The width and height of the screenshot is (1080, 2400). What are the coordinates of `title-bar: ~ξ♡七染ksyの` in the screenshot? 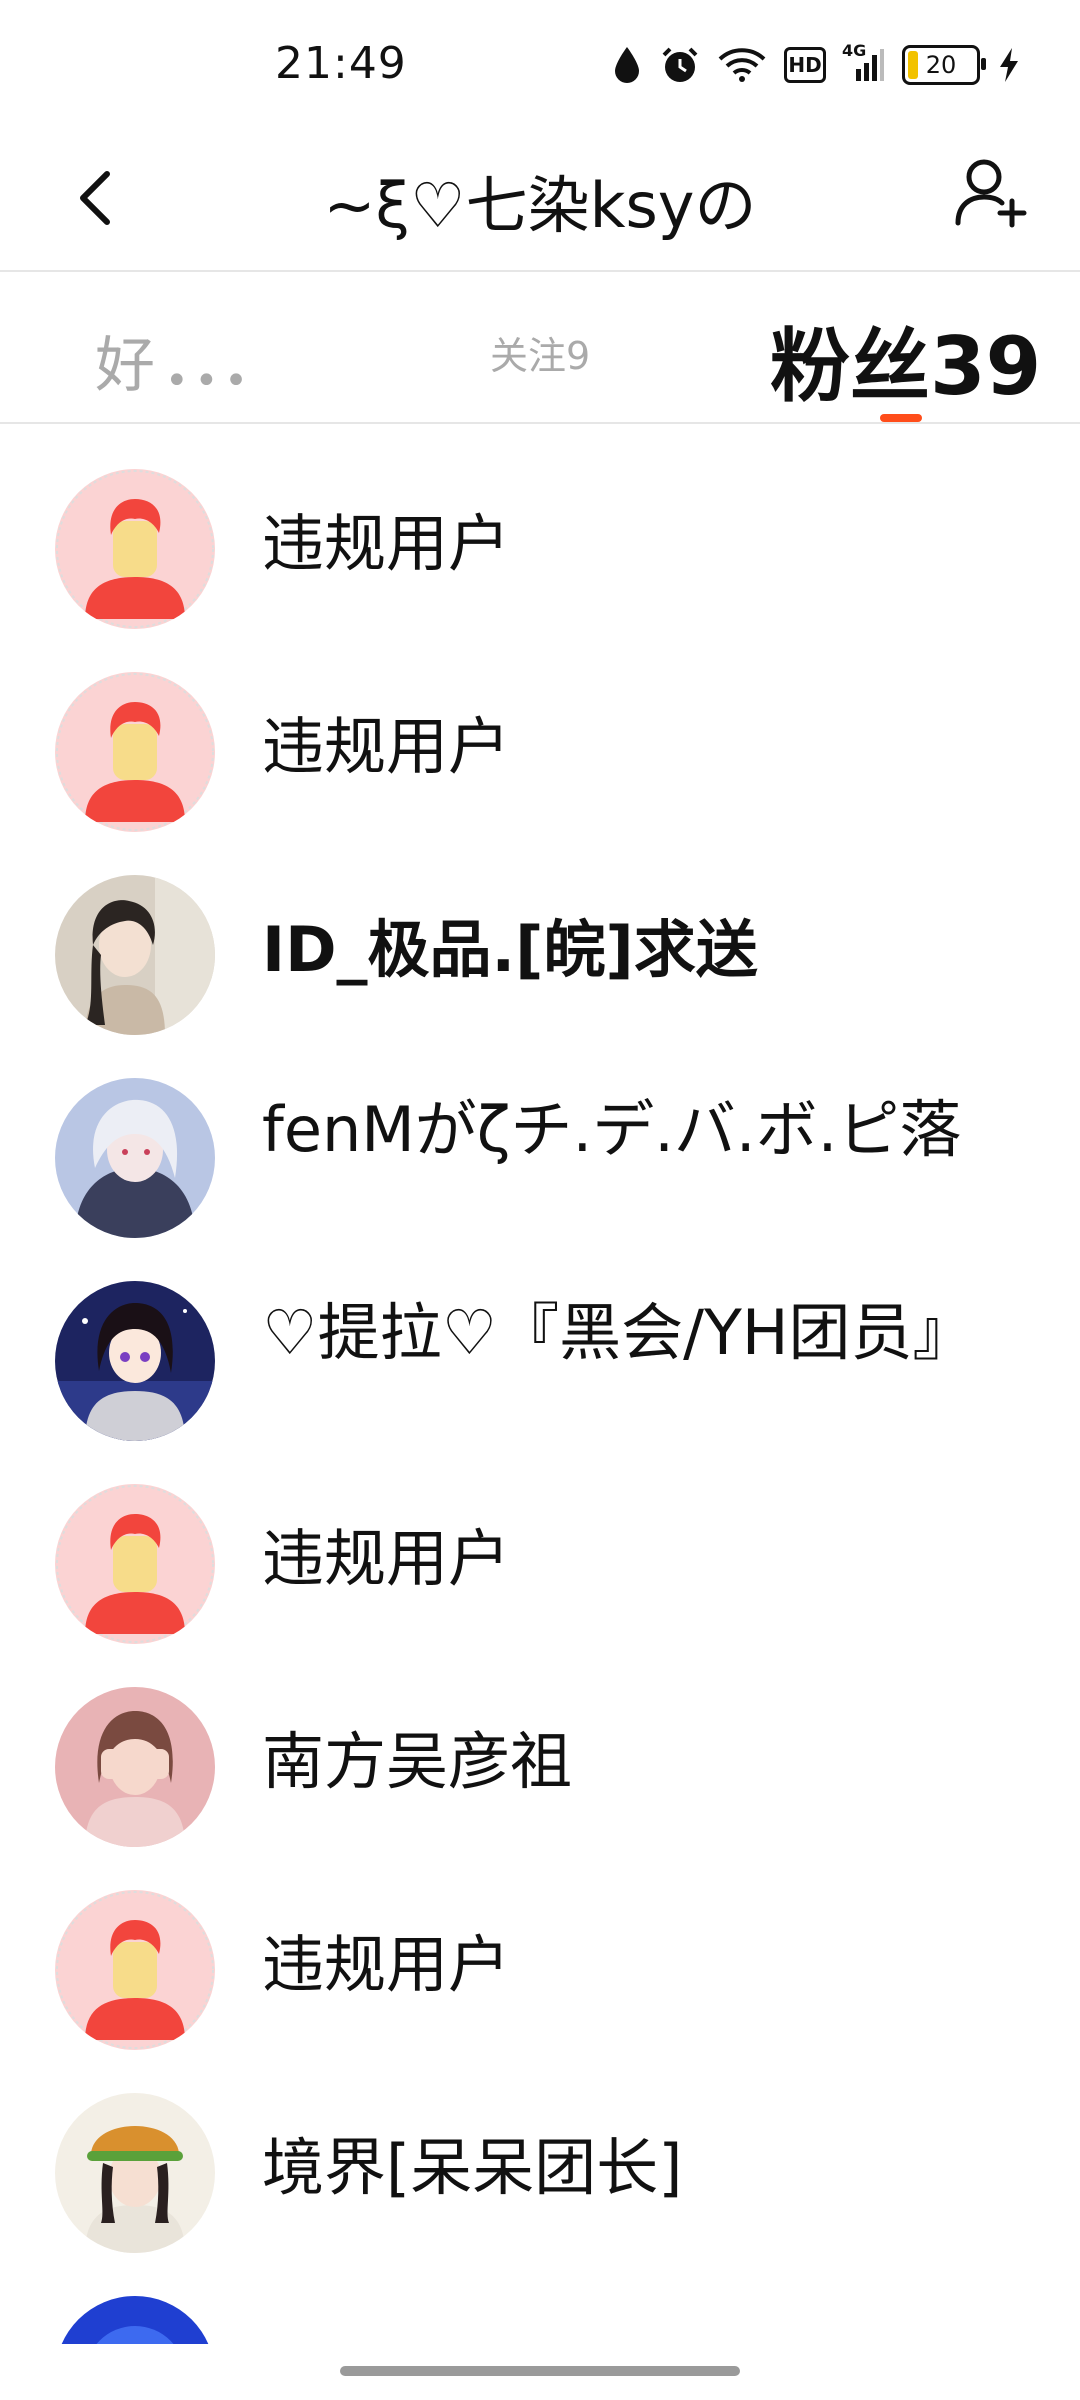 It's located at (540, 201).